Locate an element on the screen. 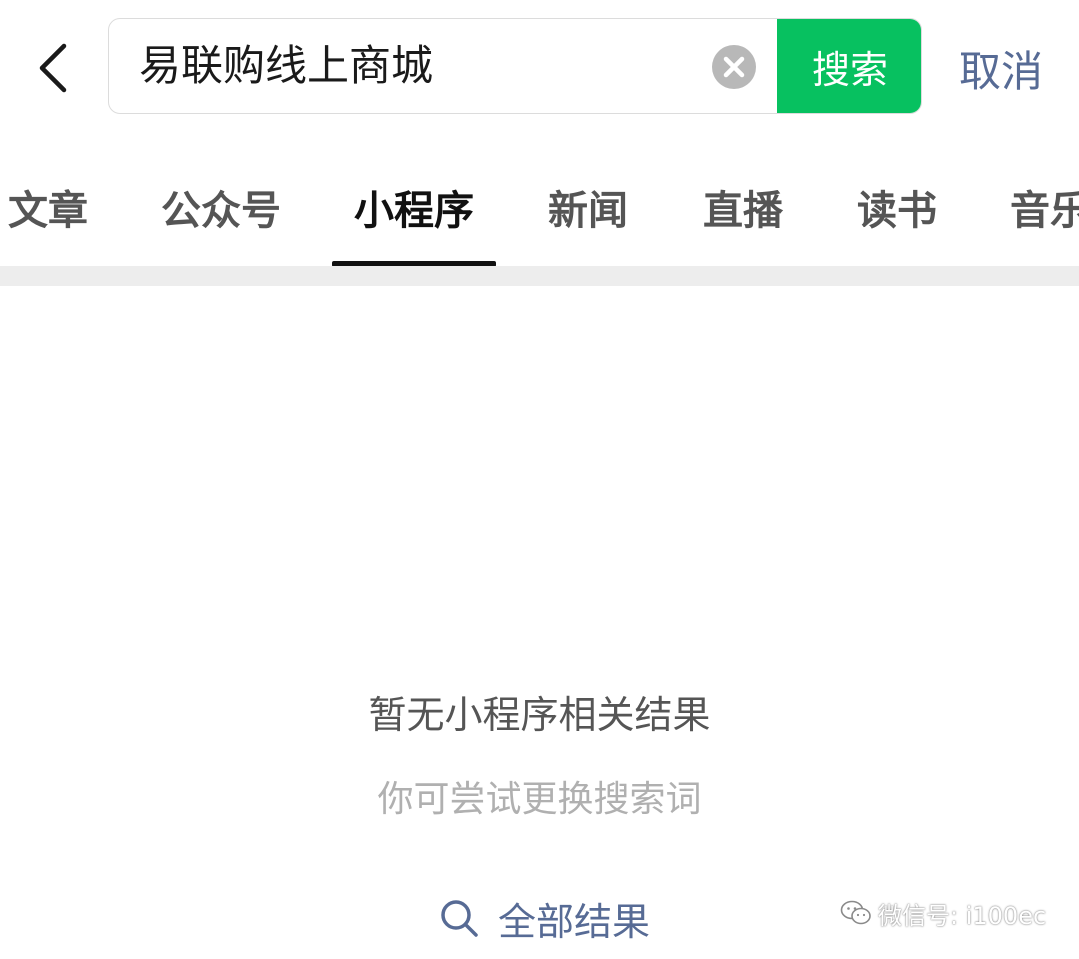  empty-state-title: 暂无小程序相关结果 is located at coordinates (539, 715).